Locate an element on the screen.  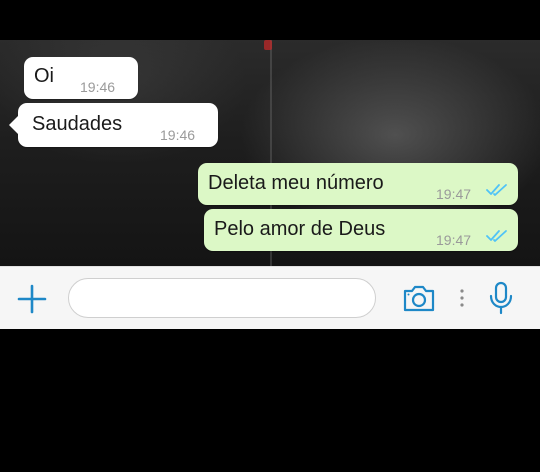
more-dots-icon is located at coordinates (462, 298).